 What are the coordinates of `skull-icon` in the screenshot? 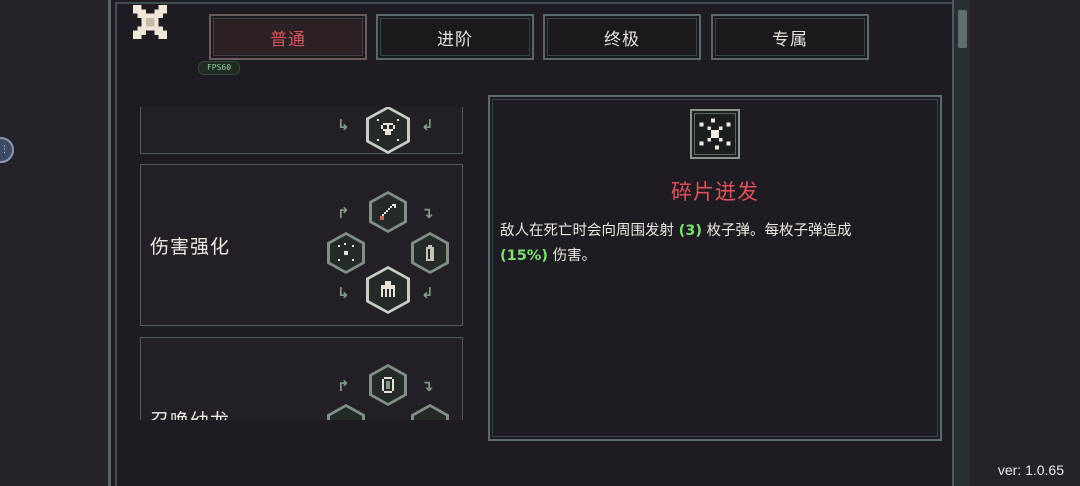 It's located at (388, 130).